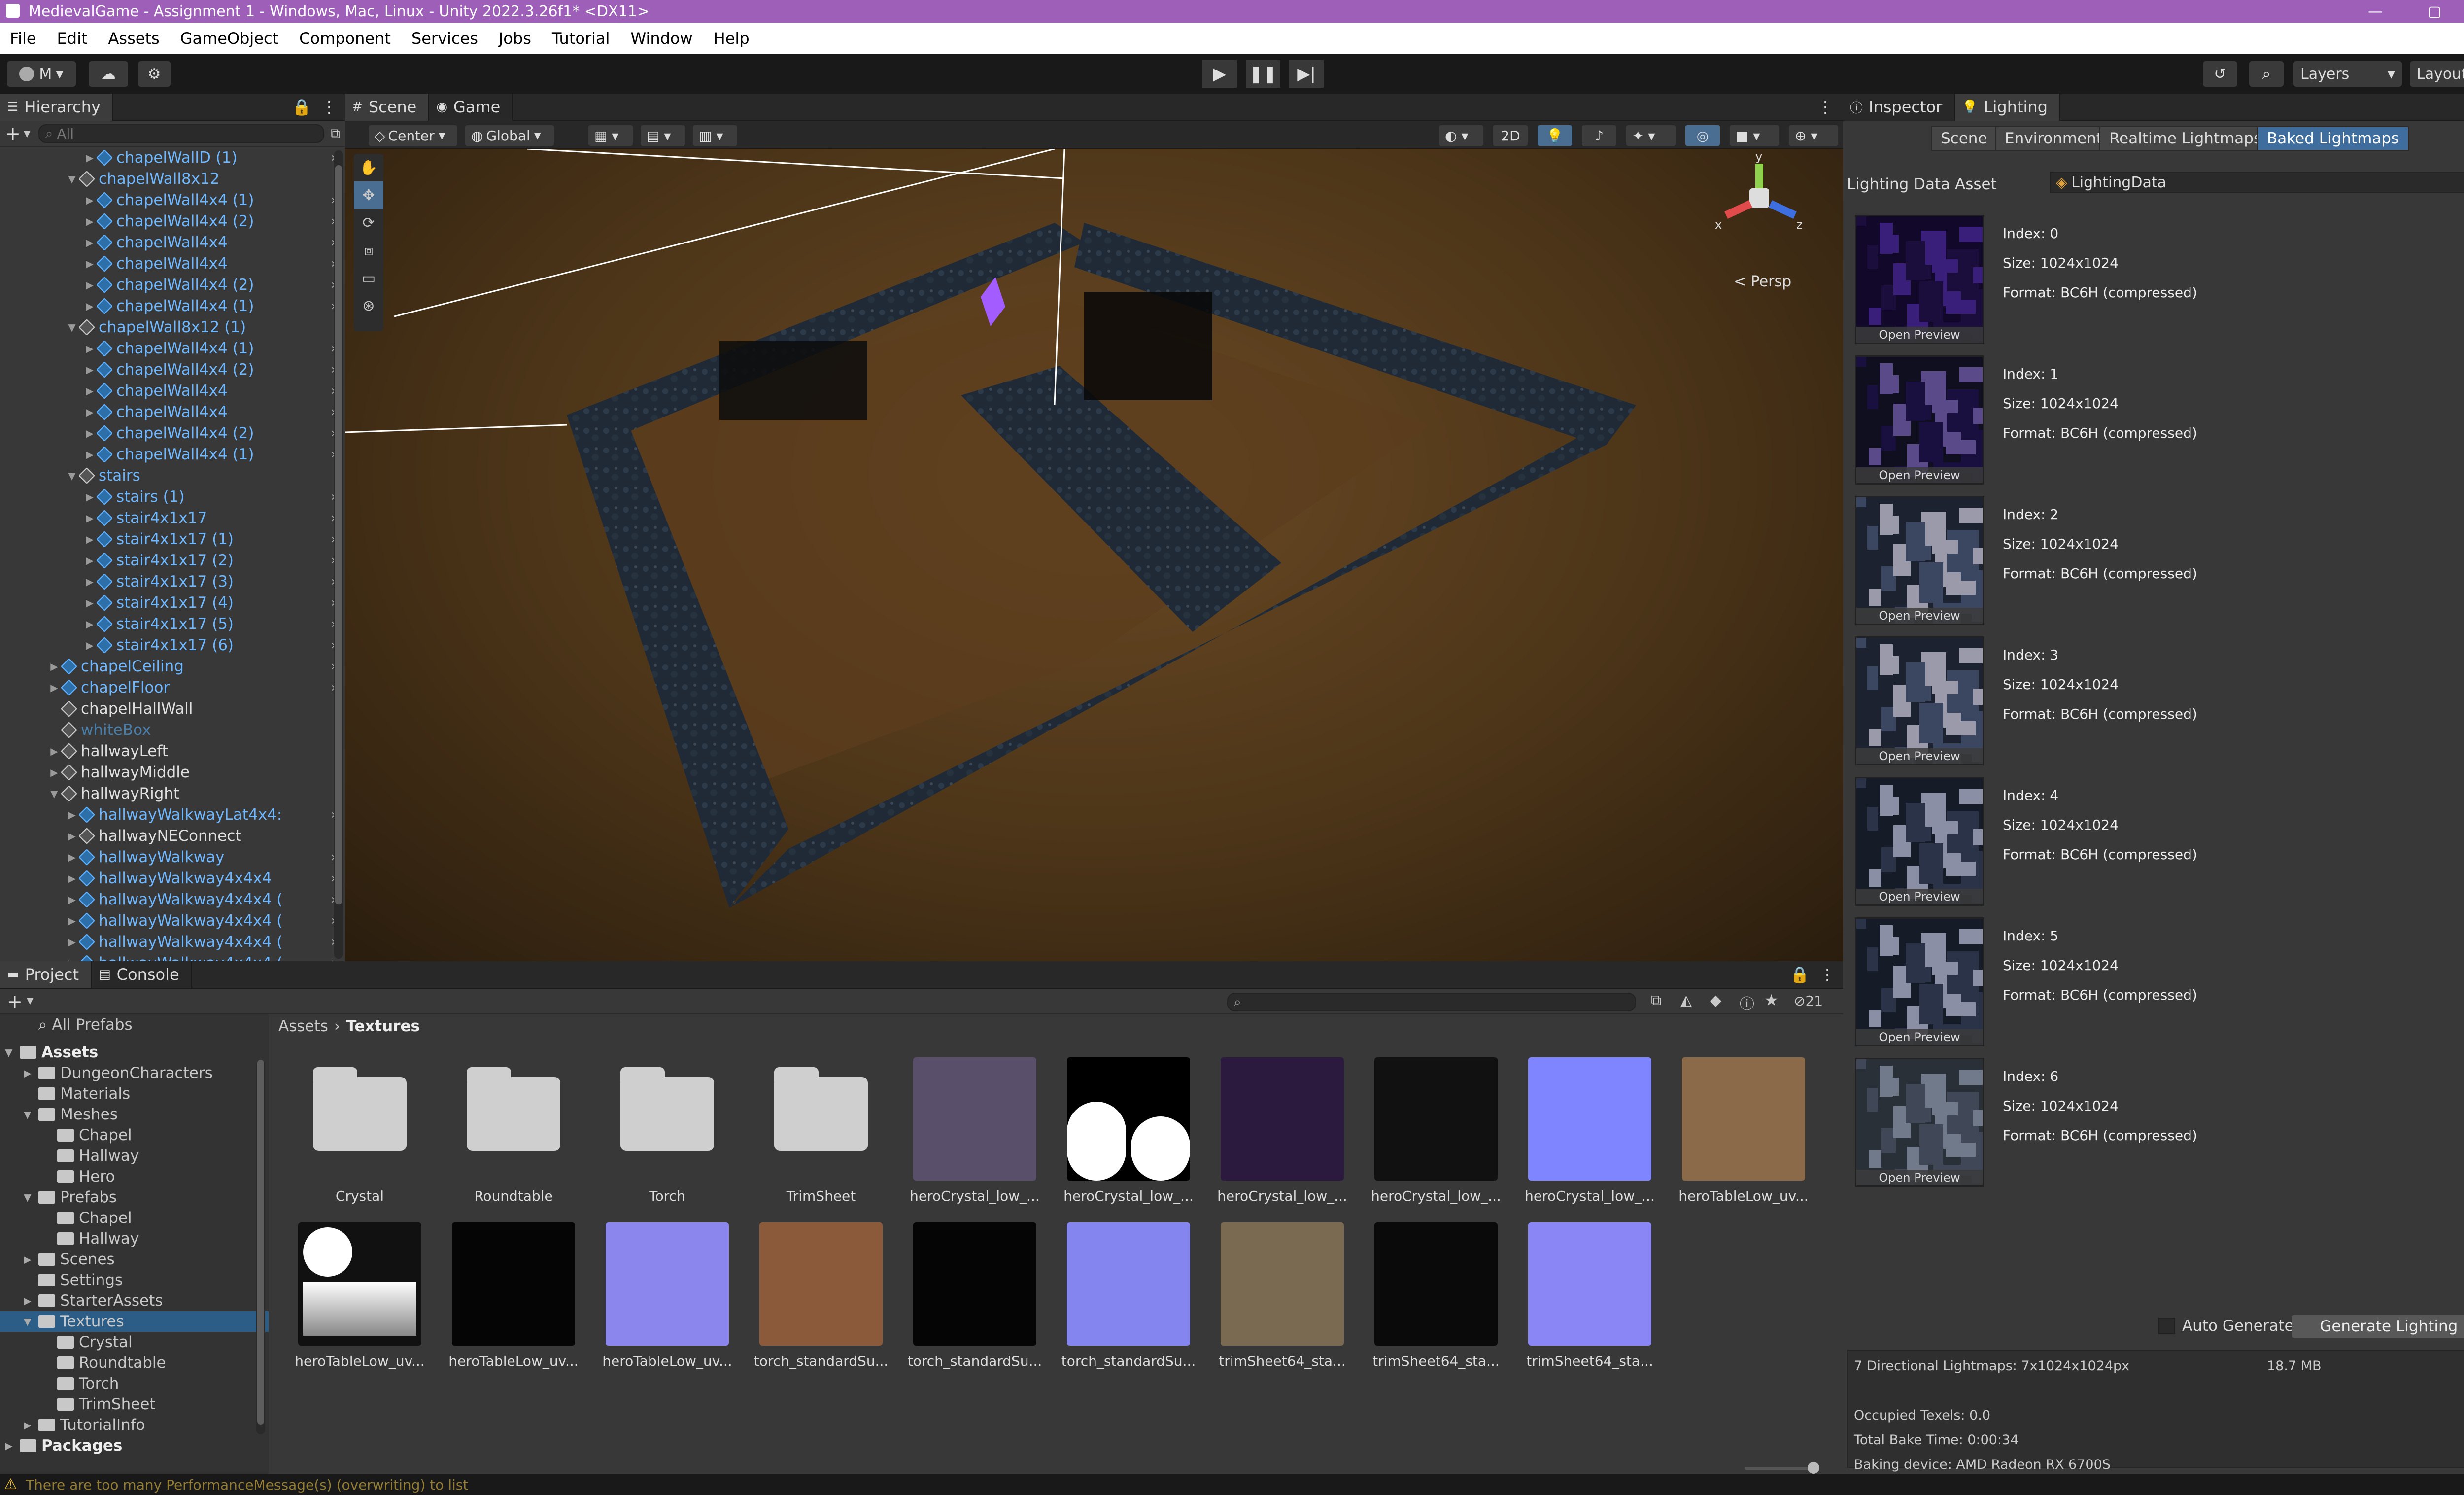  What do you see at coordinates (471, 107) in the screenshot?
I see `tab-game: ◉ Game` at bounding box center [471, 107].